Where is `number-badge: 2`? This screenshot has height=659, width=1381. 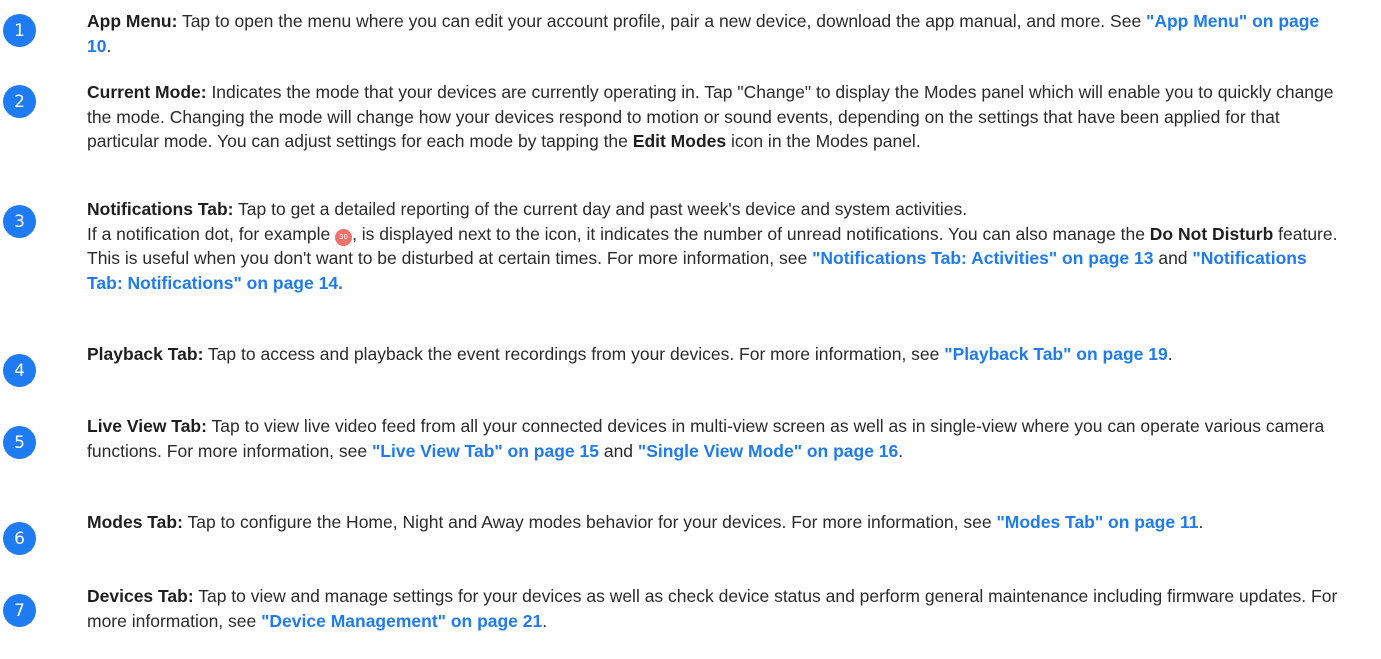 number-badge: 2 is located at coordinates (19, 101).